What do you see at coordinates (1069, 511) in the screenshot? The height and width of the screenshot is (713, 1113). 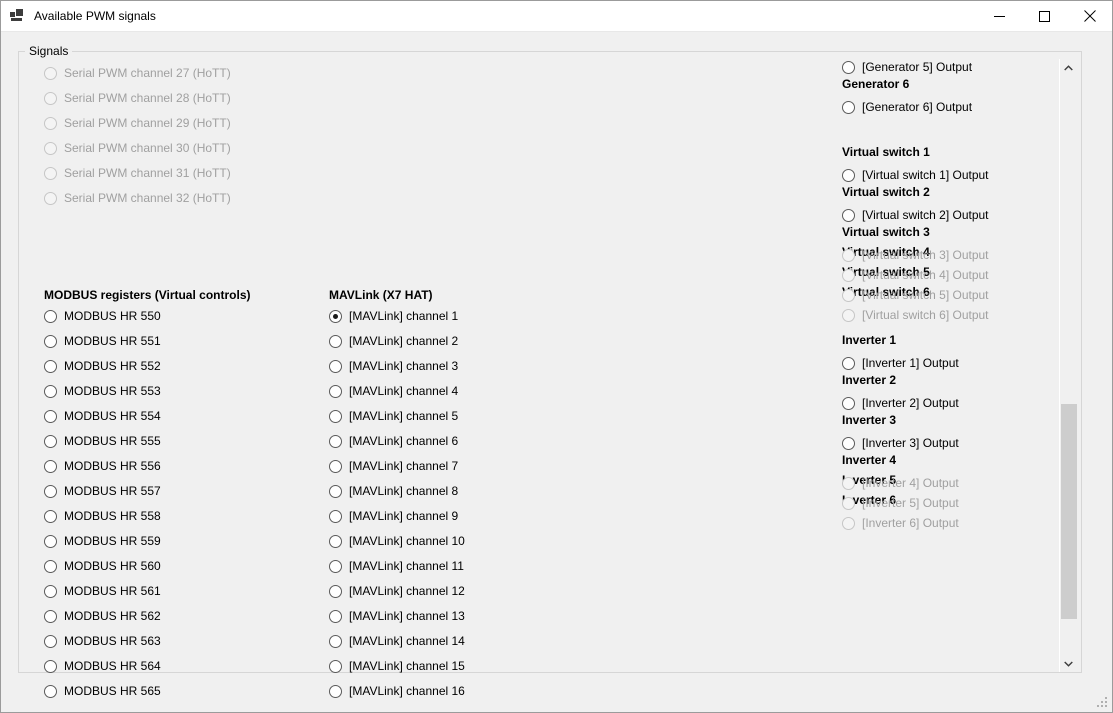 I see `scrollbar-thumb` at bounding box center [1069, 511].